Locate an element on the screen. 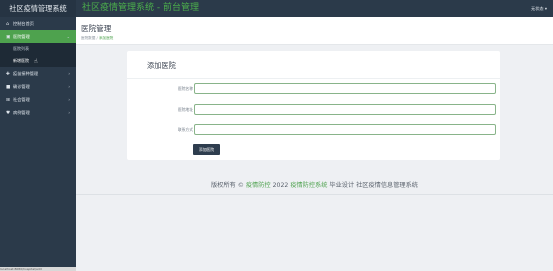 The width and height of the screenshot is (553, 271). topbar: 社区疫情管理系统 - 前台管理 无状态 ▾ is located at coordinates (314, 8).